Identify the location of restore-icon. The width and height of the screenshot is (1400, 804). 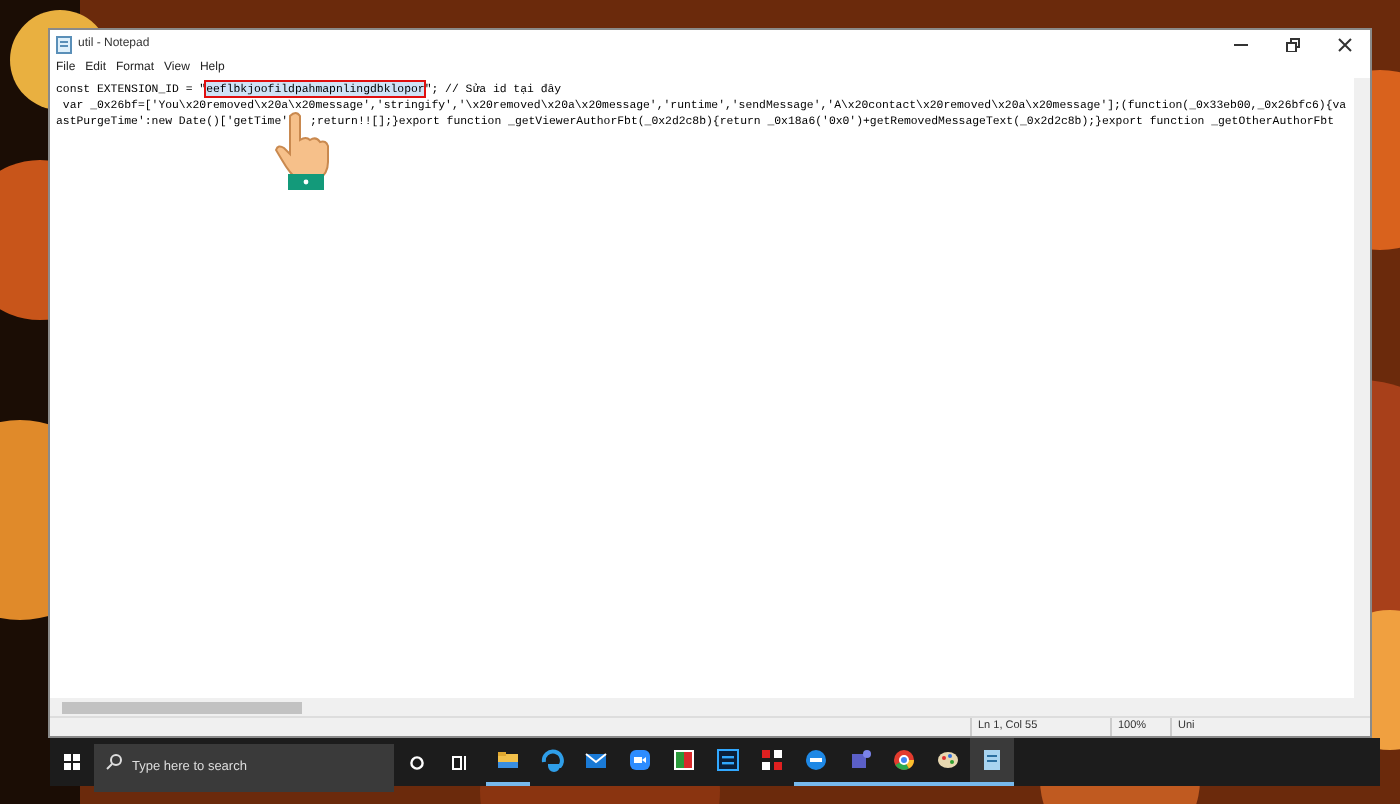
(1292, 44).